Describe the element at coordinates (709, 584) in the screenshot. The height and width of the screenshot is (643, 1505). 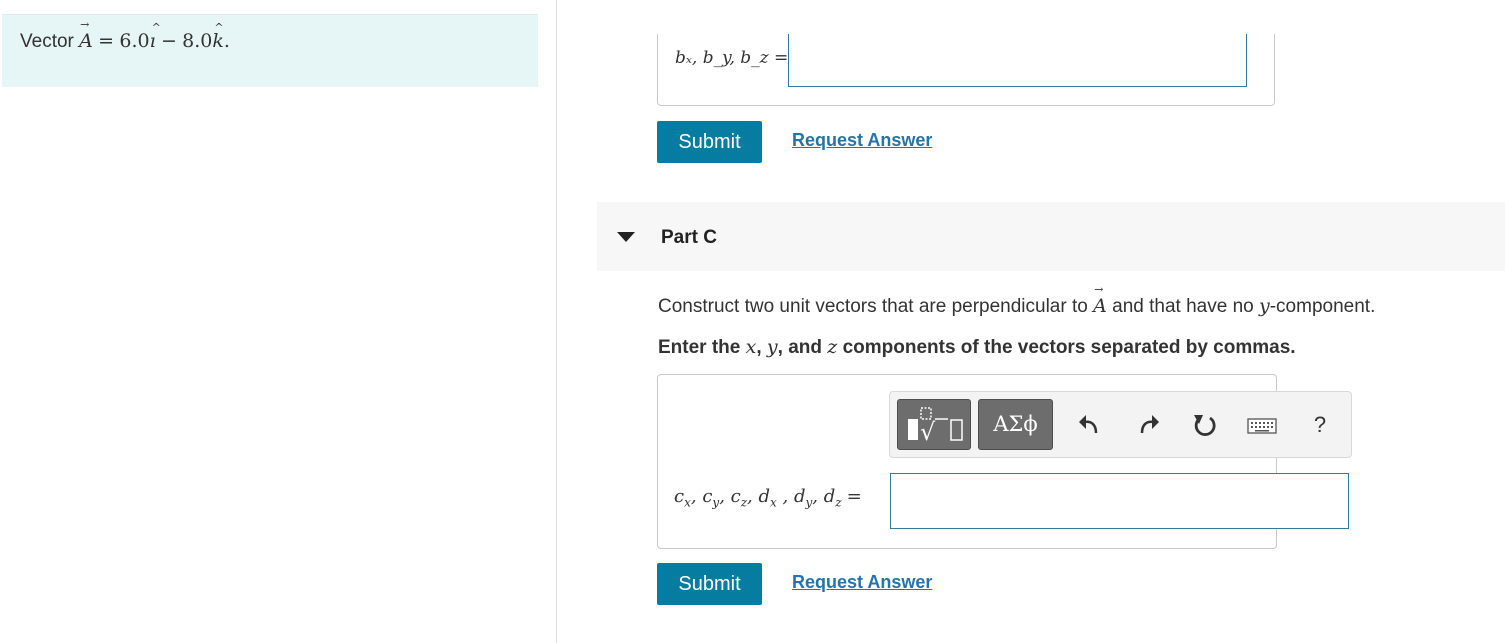
I see `part-c-submit-button: Submit` at that location.